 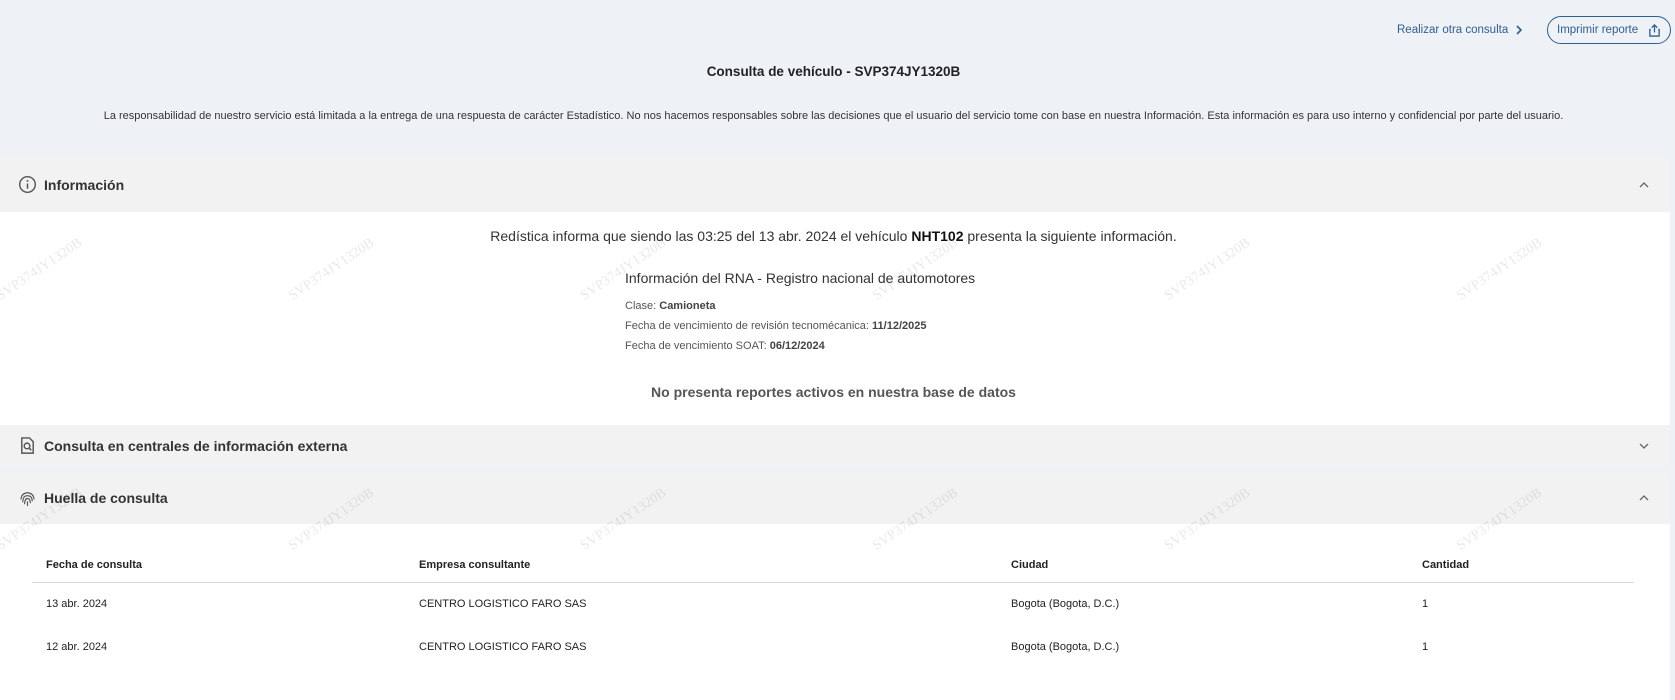 I want to click on huella-section-header: Huella de consulta, so click(x=835, y=498).